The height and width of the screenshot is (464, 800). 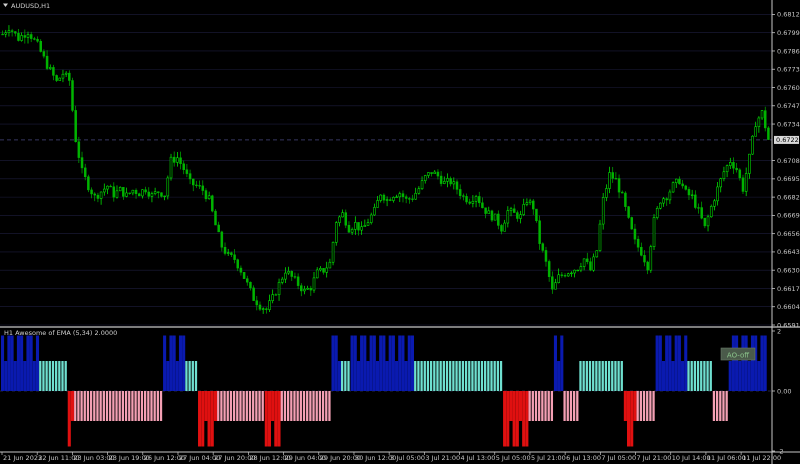 What do you see at coordinates (618, 458) in the screenshot?
I see `time-tick-label: 7 Jul 05:00` at bounding box center [618, 458].